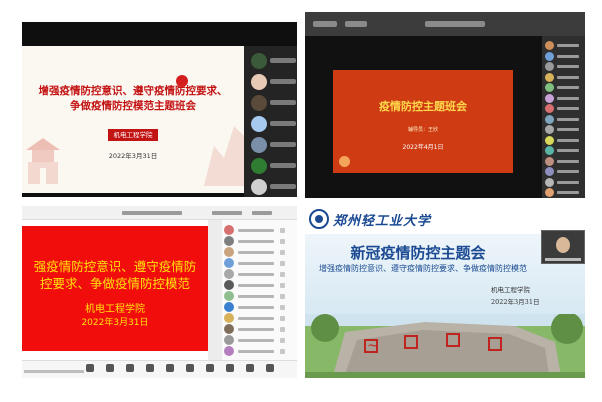 The image size is (602, 402). Describe the element at coordinates (182, 81) in the screenshot. I see `party-emblem-icon` at that location.